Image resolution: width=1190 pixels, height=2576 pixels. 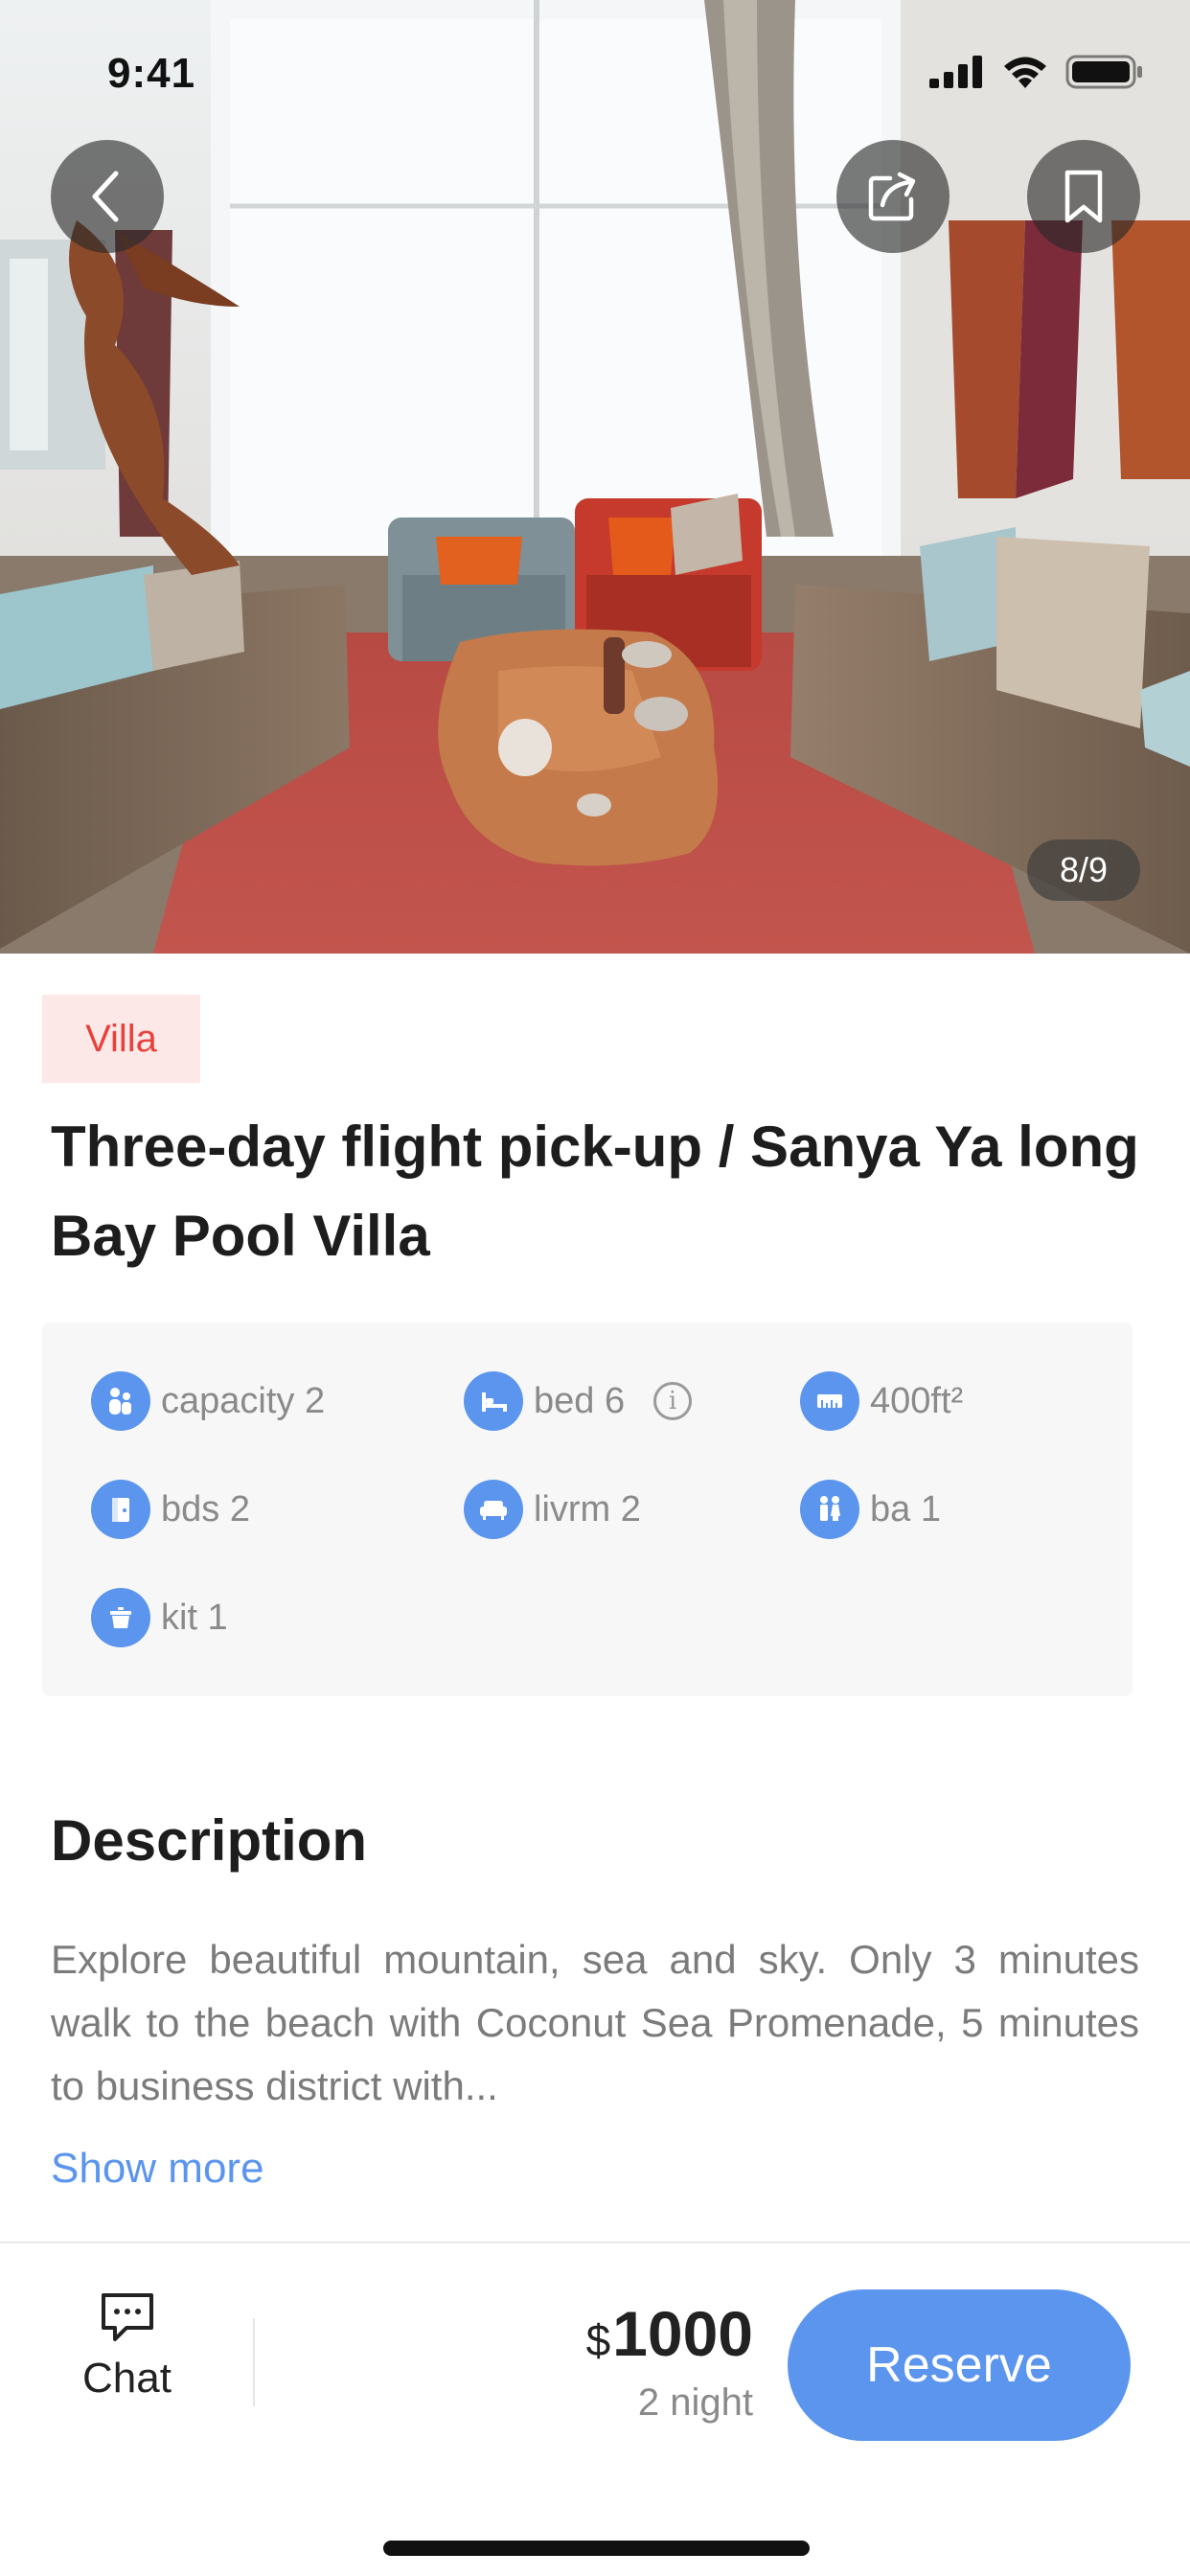 I want to click on feature-kitchen: kit 1, so click(x=159, y=1617).